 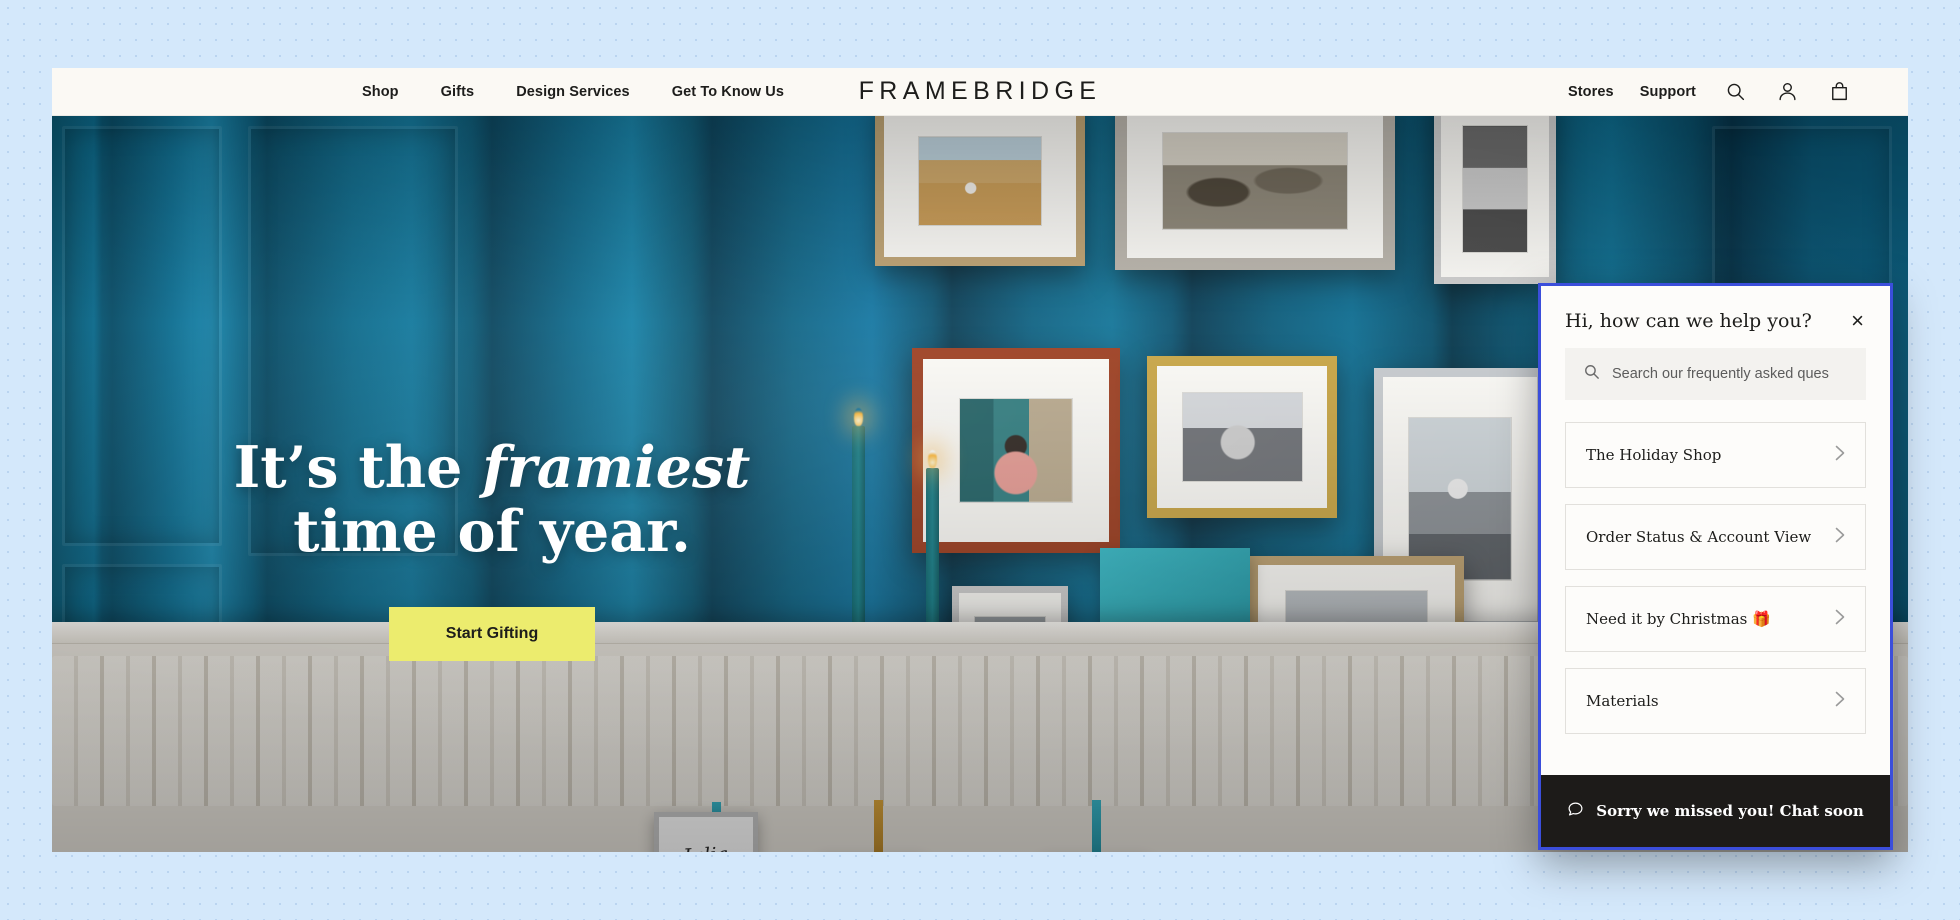 What do you see at coordinates (1857, 321) in the screenshot?
I see `close-icon: ×` at bounding box center [1857, 321].